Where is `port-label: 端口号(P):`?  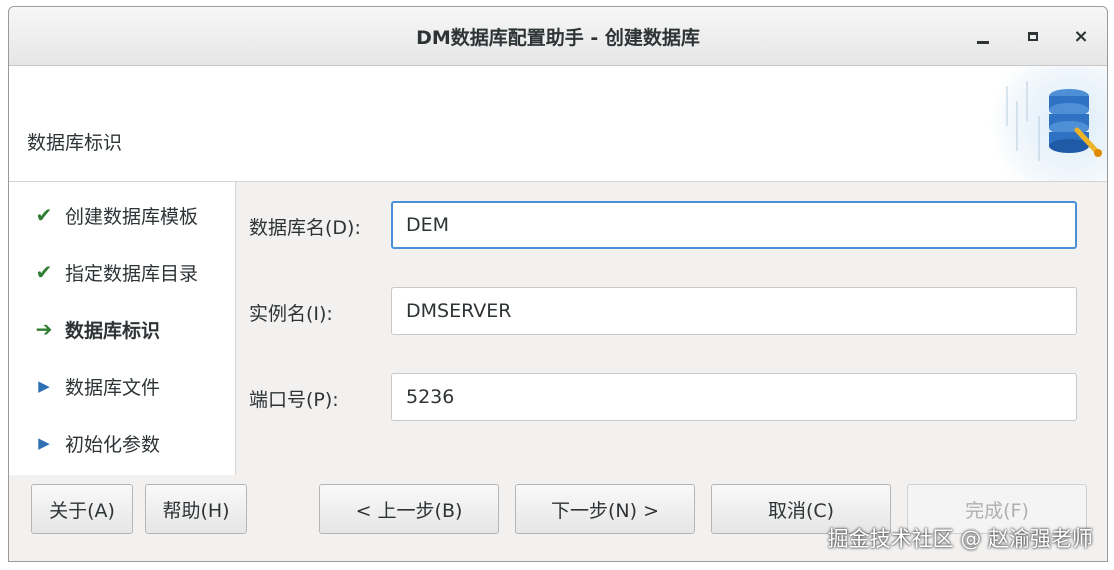
port-label: 端口号(P): is located at coordinates (294, 400).